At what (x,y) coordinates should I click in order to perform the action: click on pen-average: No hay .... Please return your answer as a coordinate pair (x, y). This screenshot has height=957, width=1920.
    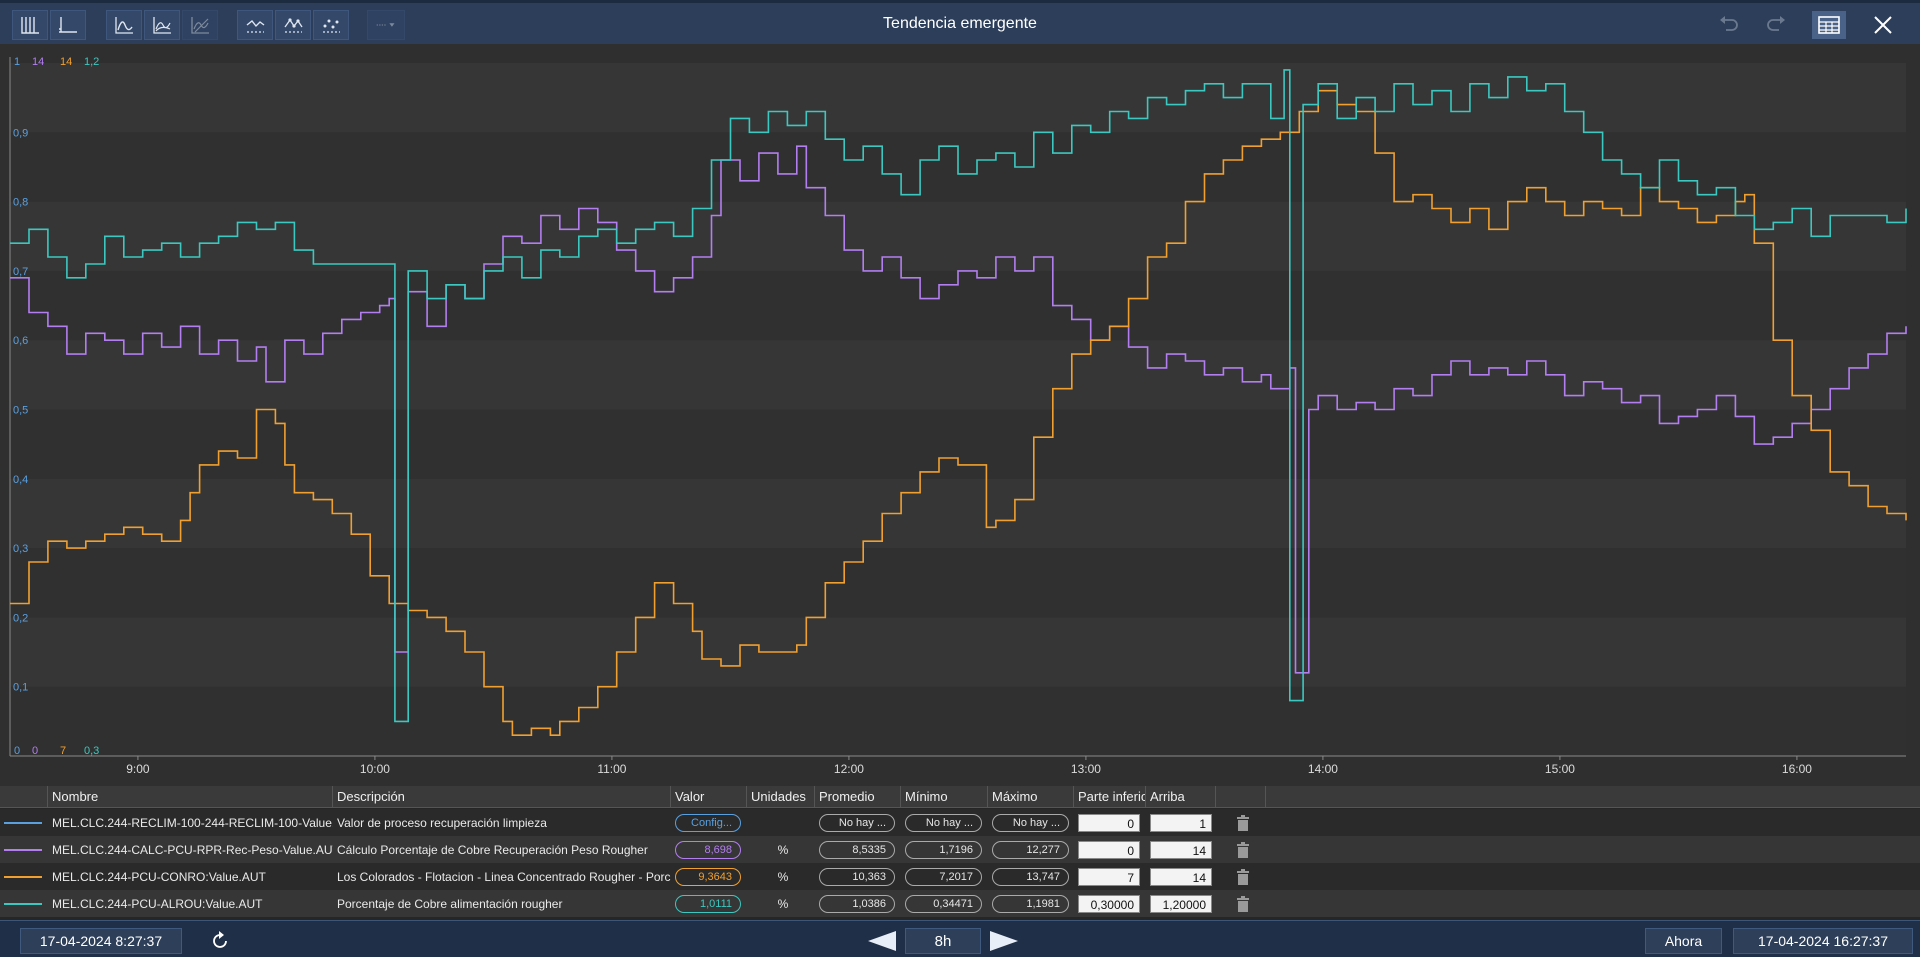
    Looking at the image, I should click on (857, 822).